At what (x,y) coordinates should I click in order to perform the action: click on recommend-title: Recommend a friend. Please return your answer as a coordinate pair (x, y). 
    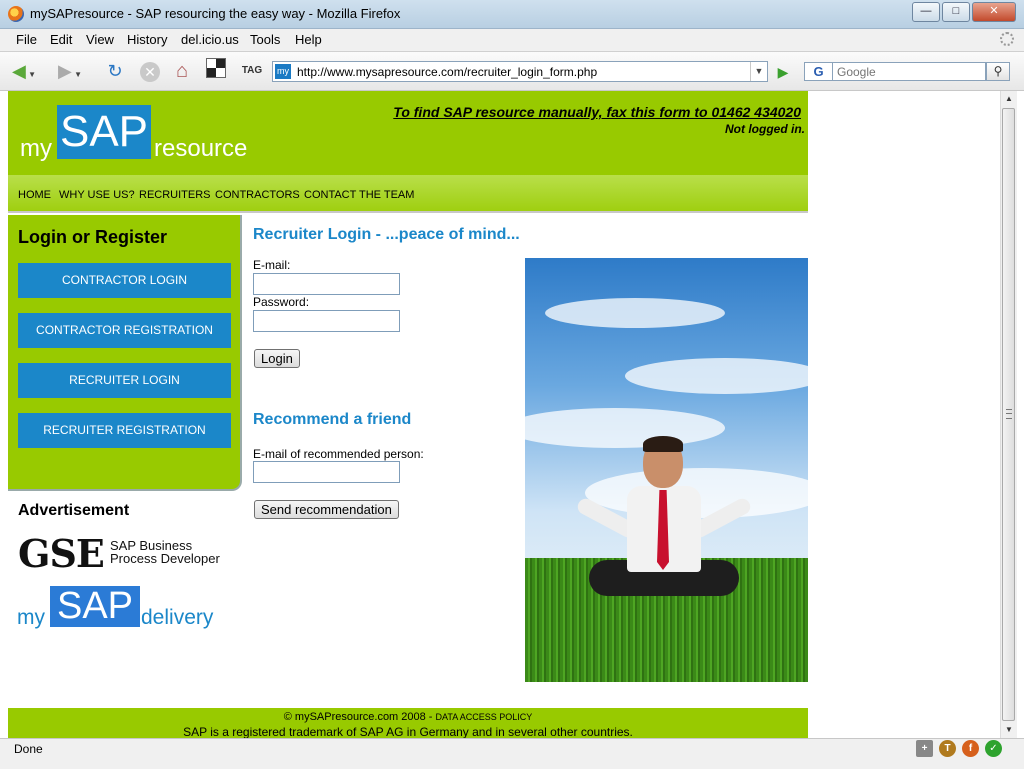
    Looking at the image, I should click on (332, 419).